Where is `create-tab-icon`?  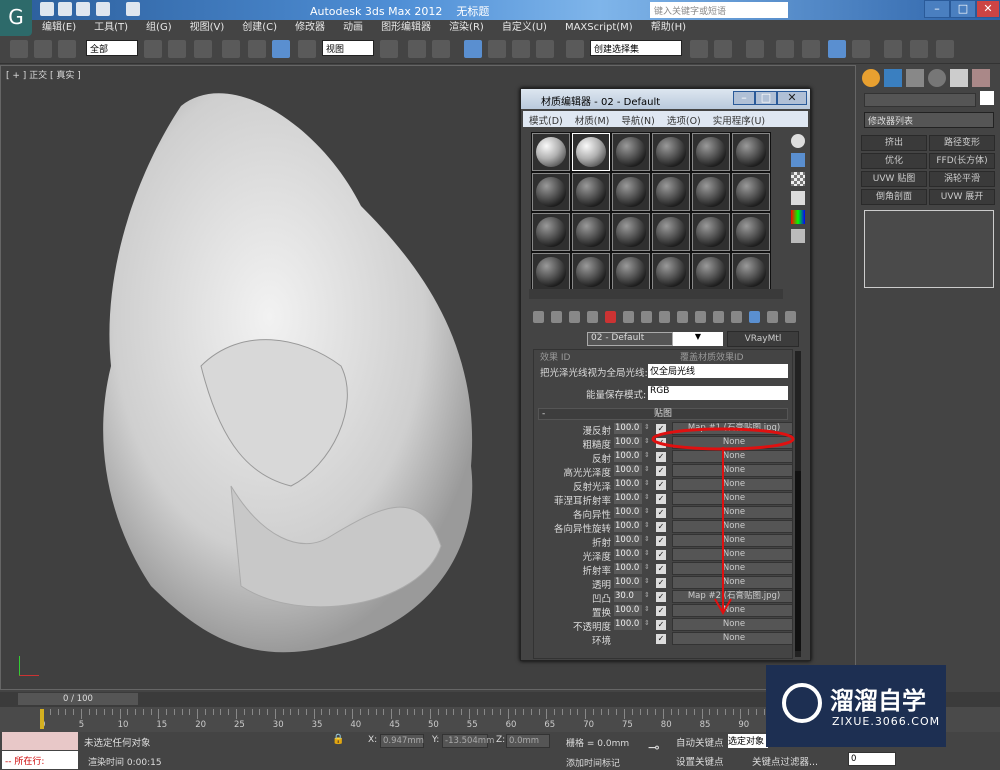
create-tab-icon is located at coordinates (871, 78).